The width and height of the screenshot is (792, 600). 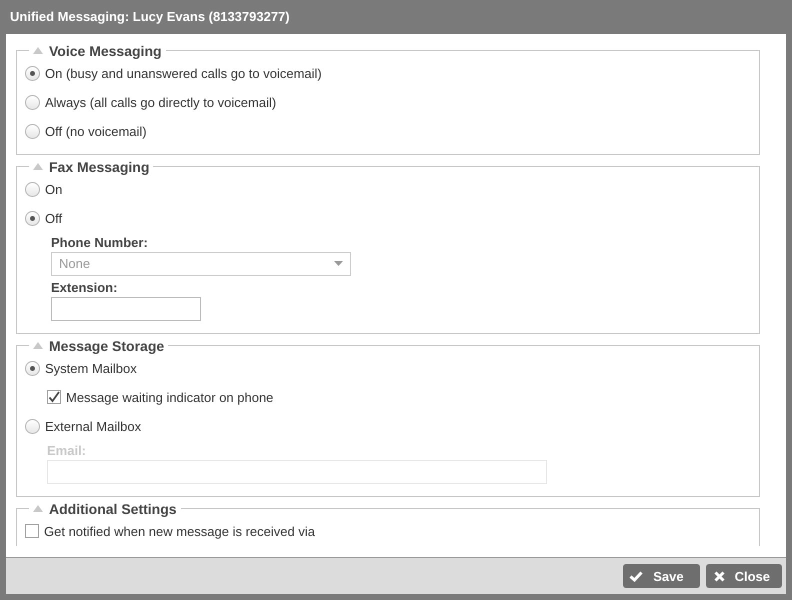 What do you see at coordinates (719, 576) in the screenshot?
I see `close-icon` at bounding box center [719, 576].